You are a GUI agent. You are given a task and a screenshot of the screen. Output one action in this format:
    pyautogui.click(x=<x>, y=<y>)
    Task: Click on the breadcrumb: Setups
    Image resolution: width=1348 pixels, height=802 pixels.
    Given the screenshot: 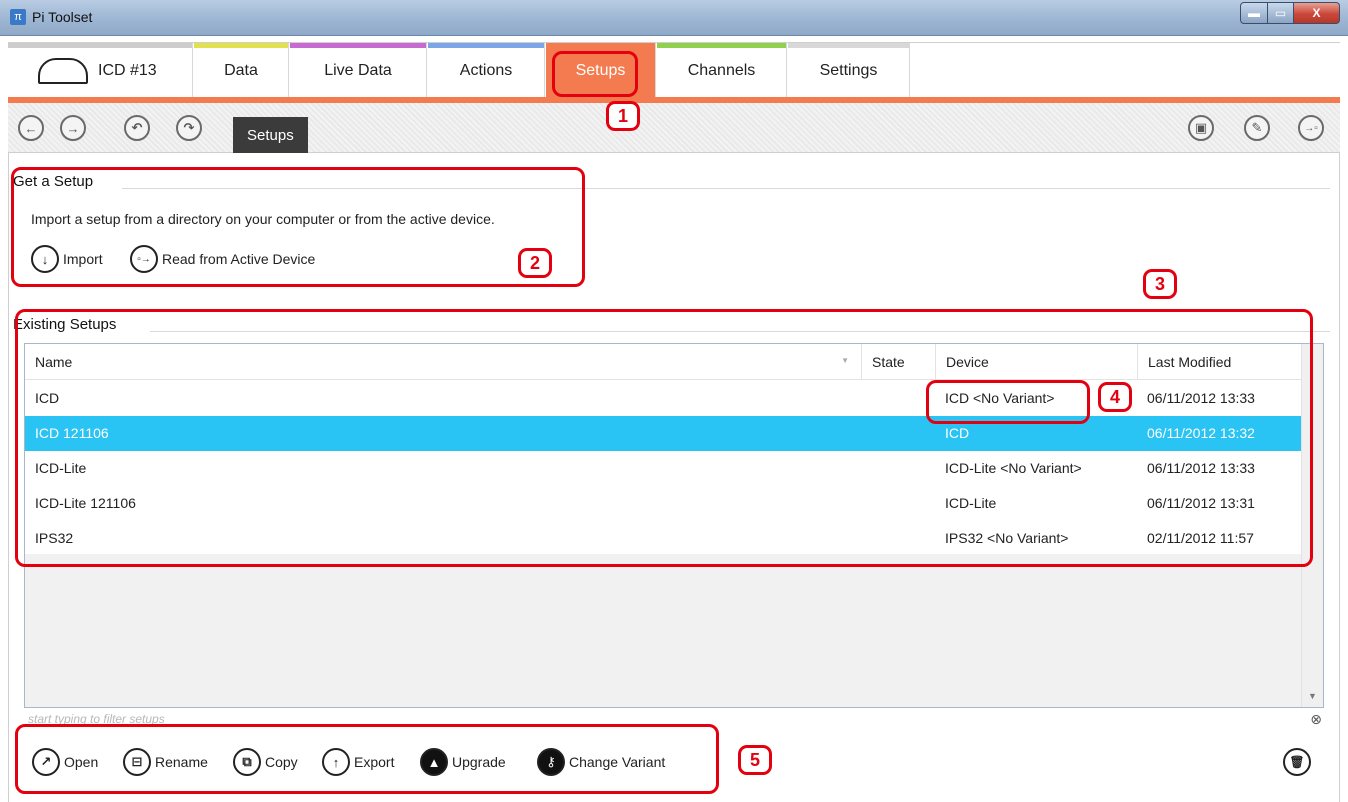 What is the action you would take?
    pyautogui.click(x=270, y=135)
    